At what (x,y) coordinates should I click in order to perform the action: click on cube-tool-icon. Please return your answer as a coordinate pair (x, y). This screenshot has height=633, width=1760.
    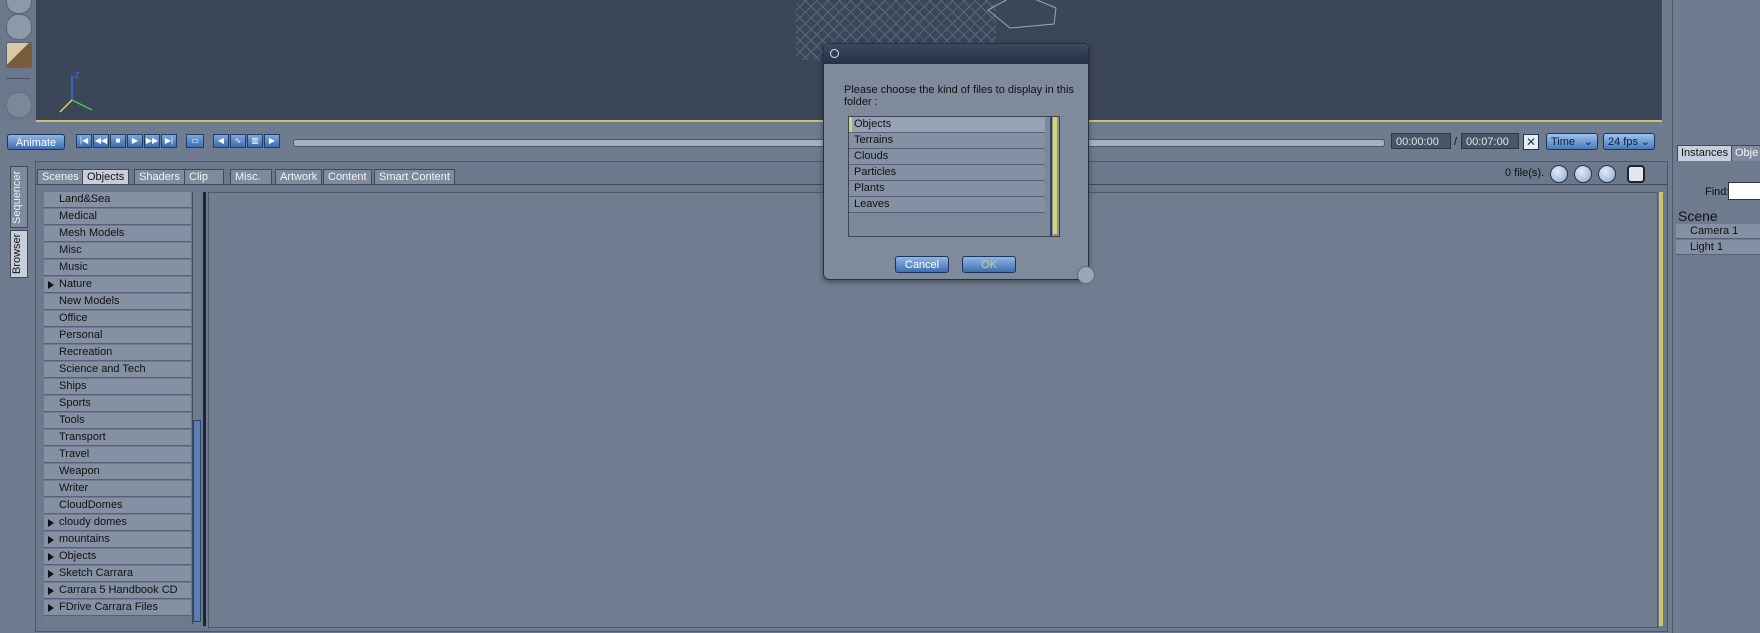
    Looking at the image, I should click on (19, 55).